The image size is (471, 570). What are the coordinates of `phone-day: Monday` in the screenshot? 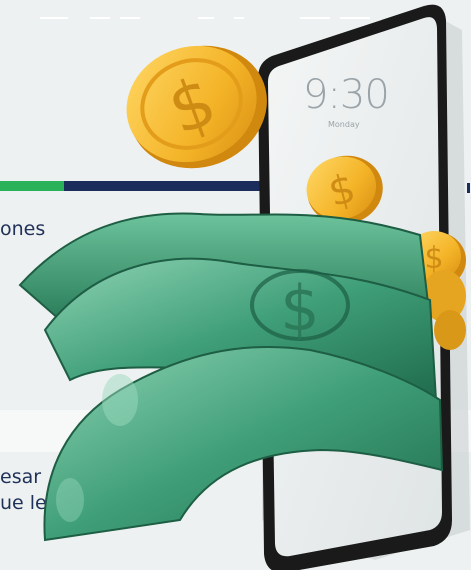 It's located at (344, 124).